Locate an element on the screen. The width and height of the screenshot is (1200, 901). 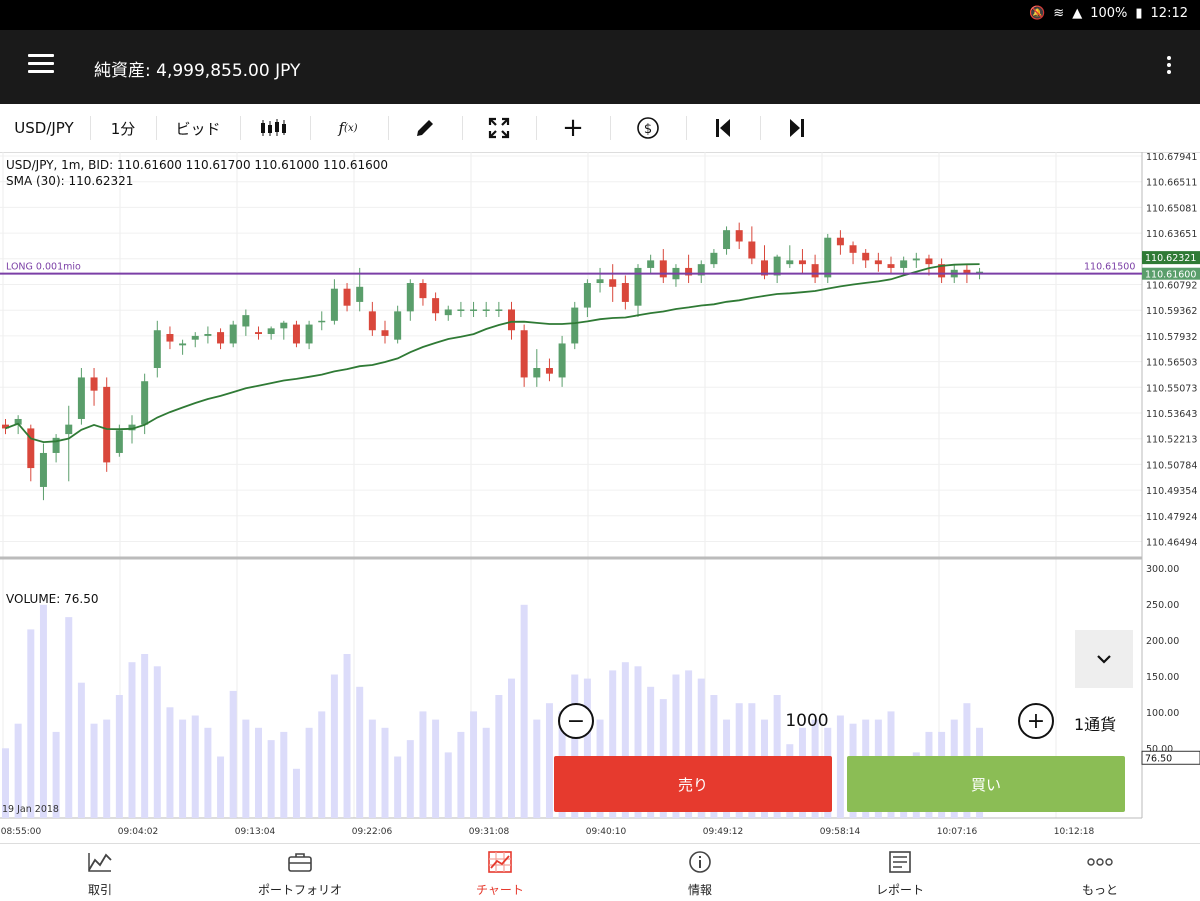
mute-icon: 🔕 is located at coordinates (1037, 13).